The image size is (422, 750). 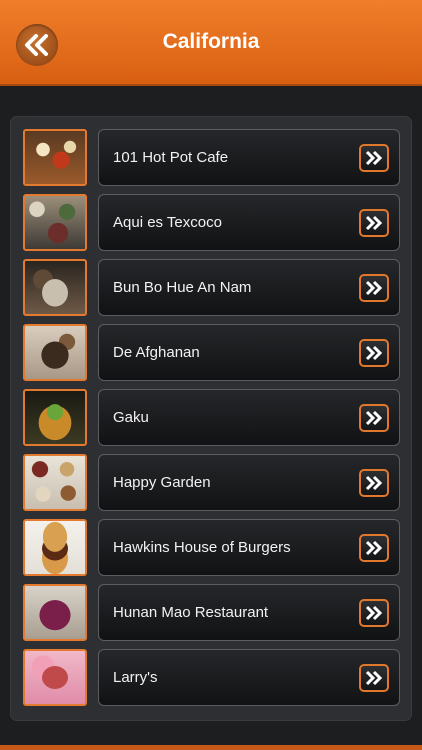 What do you see at coordinates (211, 352) in the screenshot?
I see `list-item: De Afghanan` at bounding box center [211, 352].